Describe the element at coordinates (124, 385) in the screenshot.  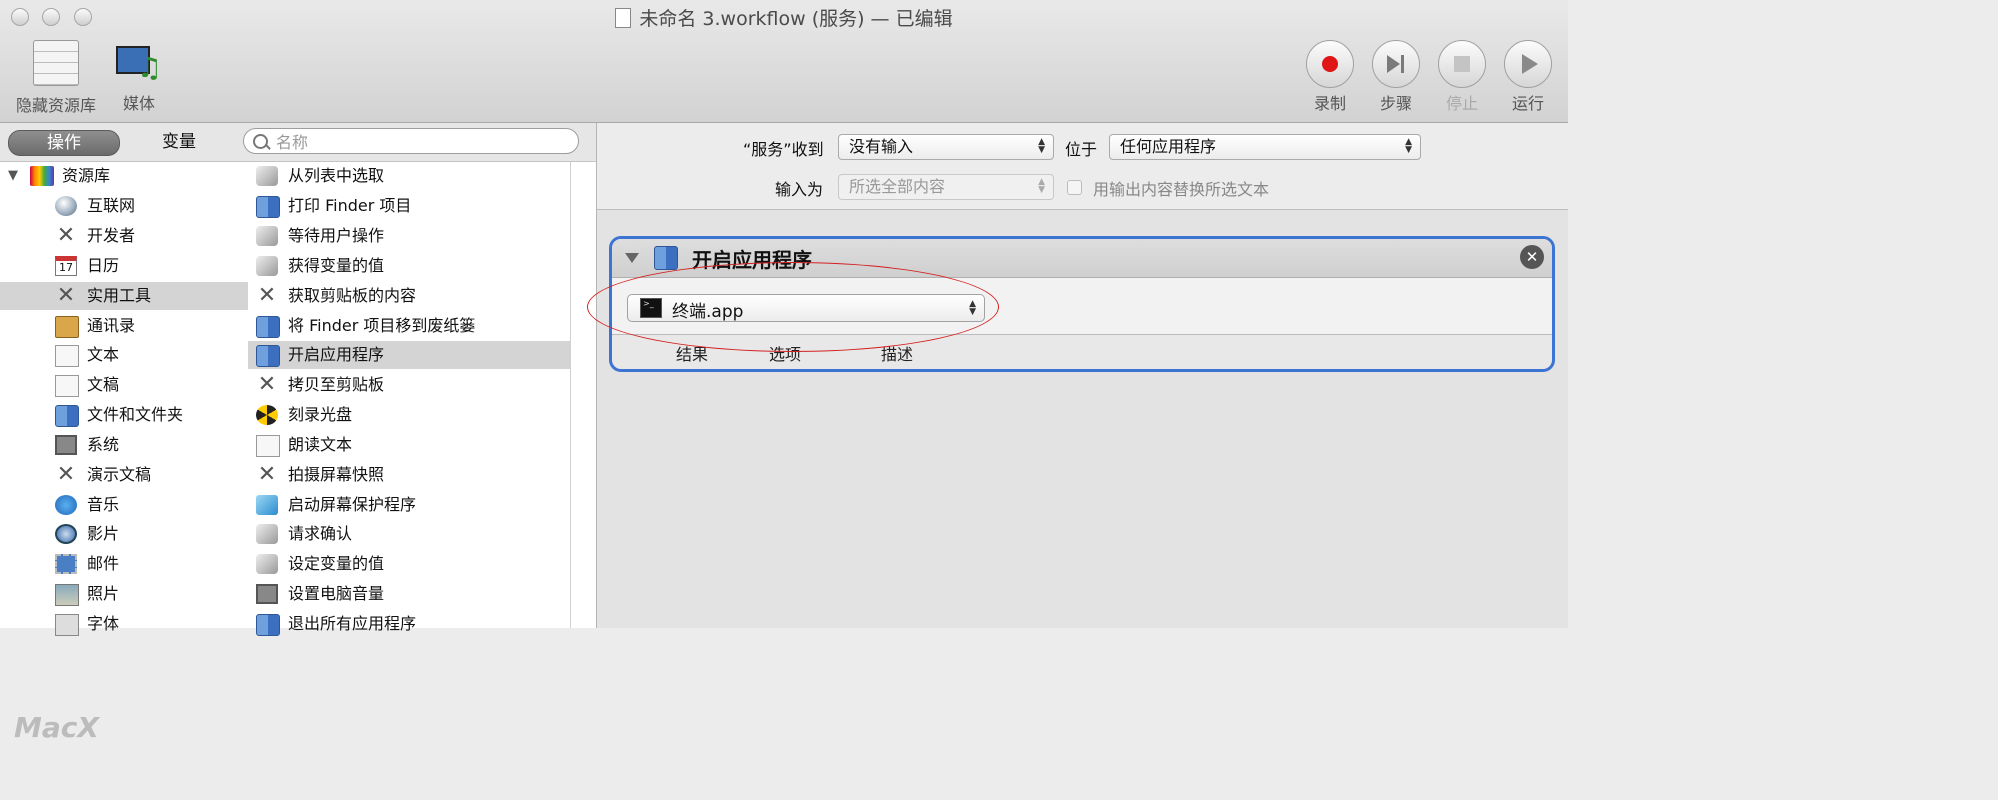
I see `category-item-documents: 文稿` at that location.